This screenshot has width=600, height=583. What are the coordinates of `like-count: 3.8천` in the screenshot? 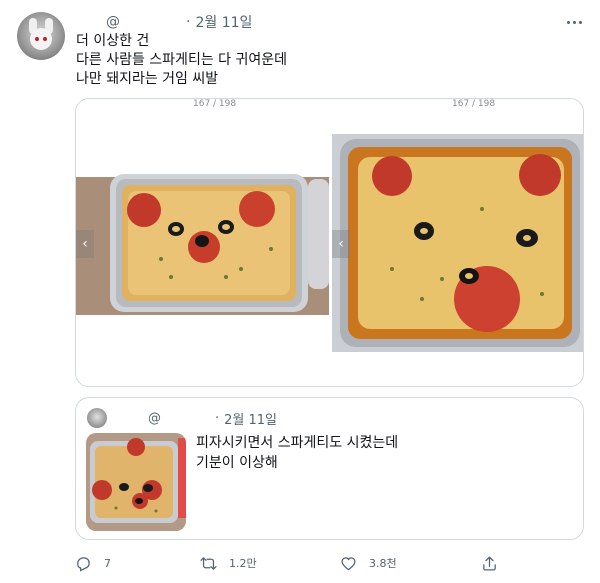 It's located at (383, 563).